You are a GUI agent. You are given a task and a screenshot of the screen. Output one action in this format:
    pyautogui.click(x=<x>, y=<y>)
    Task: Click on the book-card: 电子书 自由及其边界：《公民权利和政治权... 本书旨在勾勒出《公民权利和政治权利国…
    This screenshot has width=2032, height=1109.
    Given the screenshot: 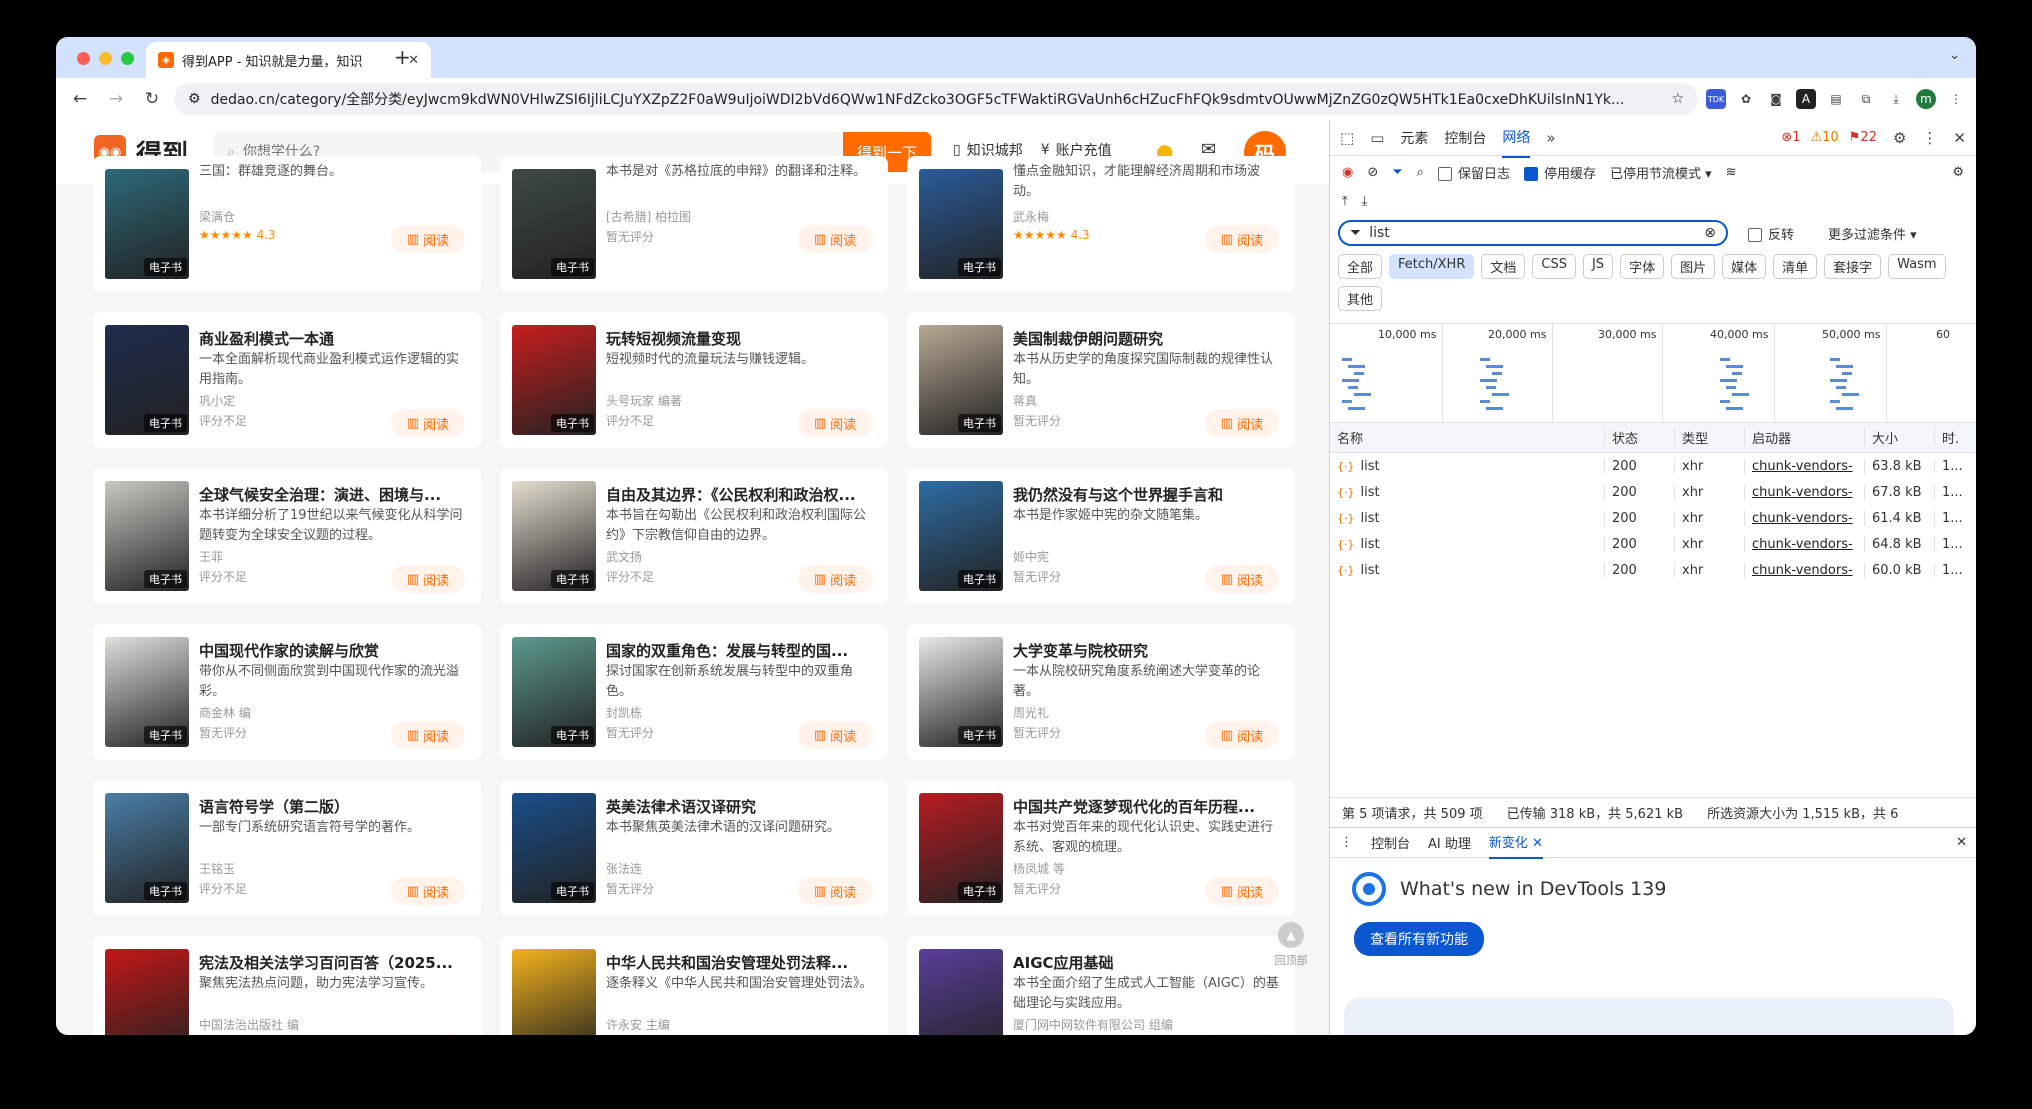 What is the action you would take?
    pyautogui.click(x=694, y=536)
    